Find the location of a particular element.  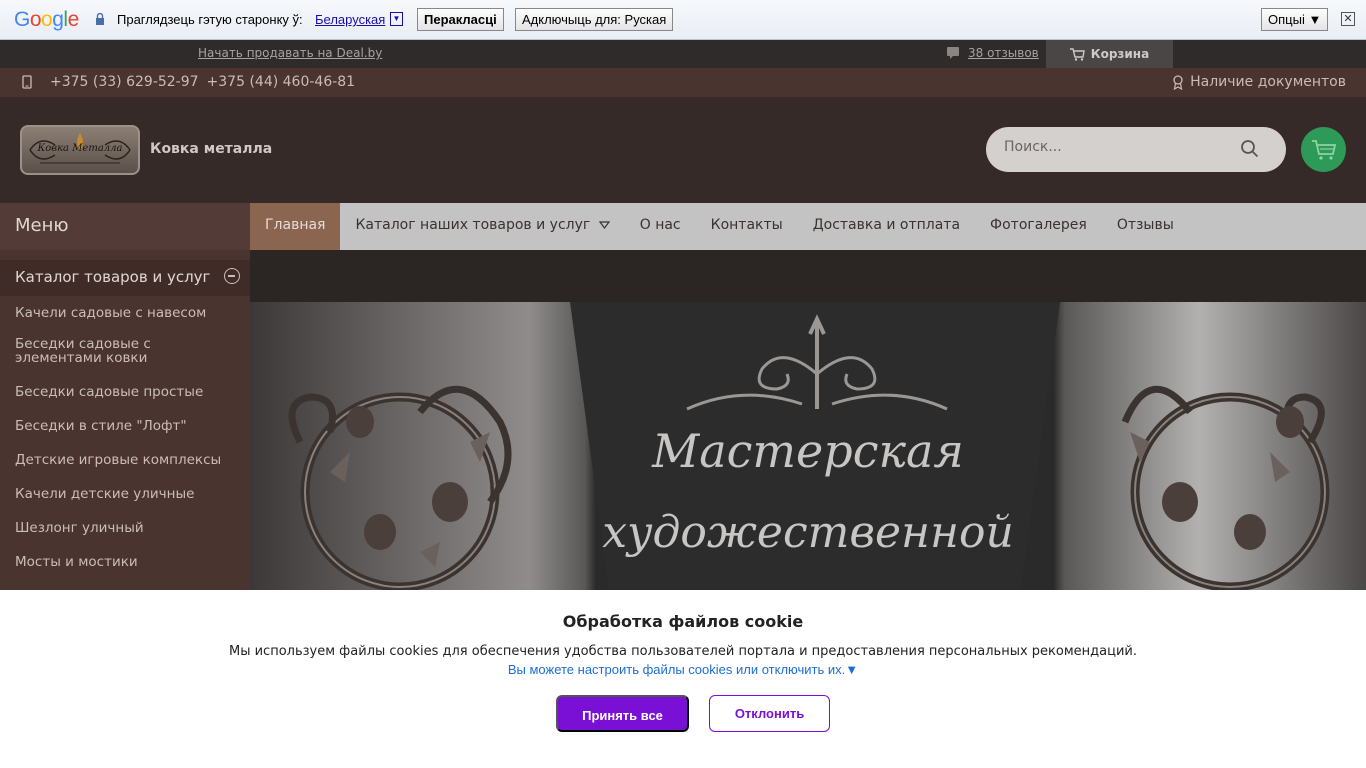

search-icon is located at coordinates (1250, 149).